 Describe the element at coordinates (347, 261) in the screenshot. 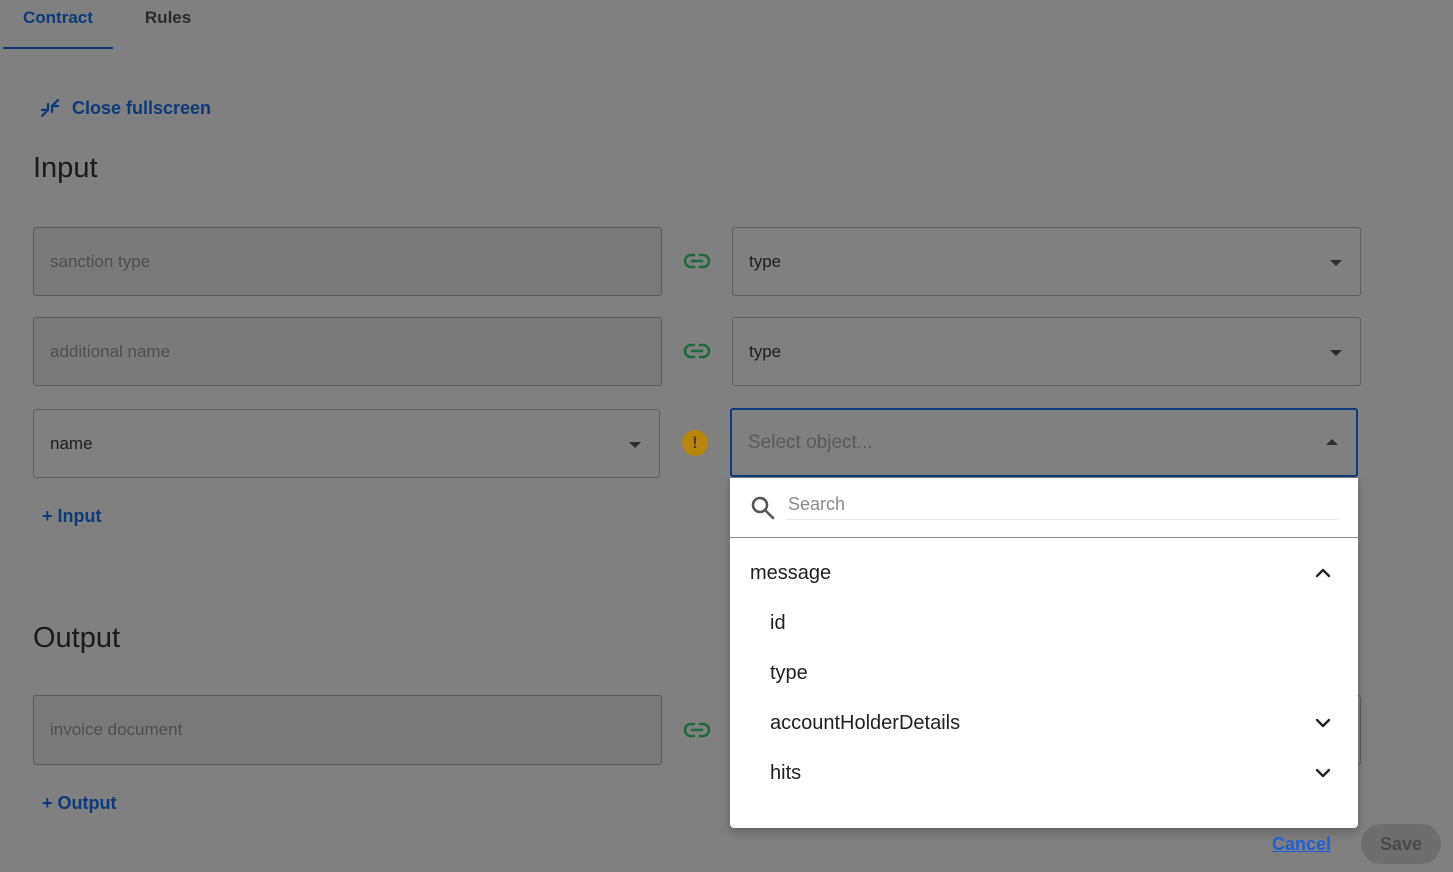

I see `input-source-field: sanction type` at that location.